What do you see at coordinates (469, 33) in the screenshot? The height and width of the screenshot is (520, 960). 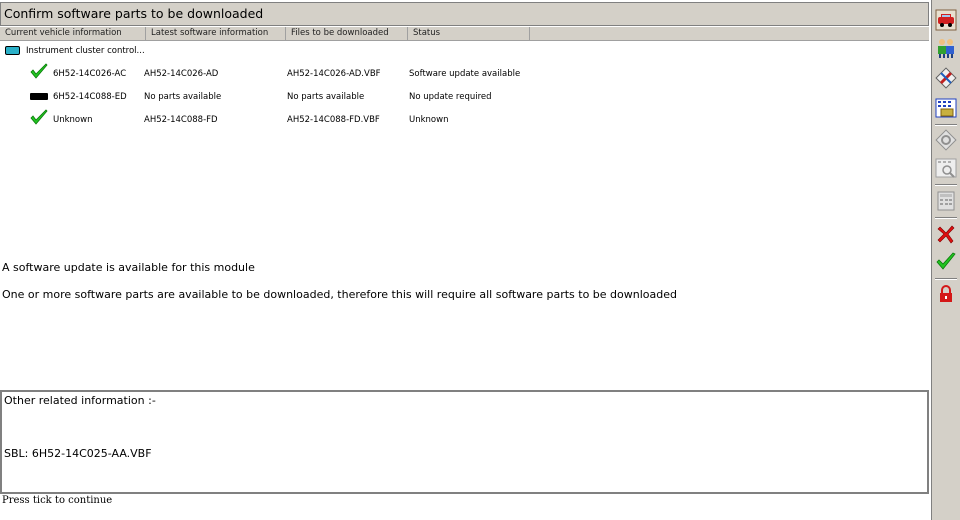 I see `column-header-status: Status` at bounding box center [469, 33].